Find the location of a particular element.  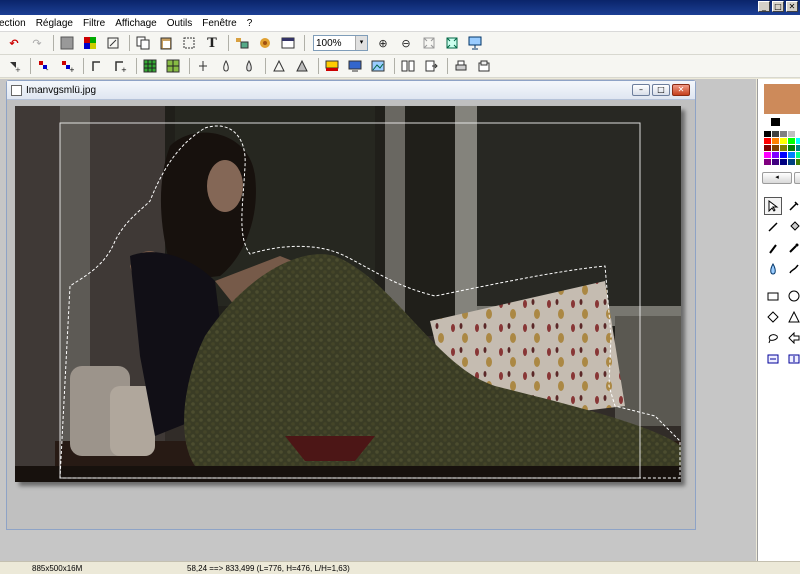

smudge-tool-icon is located at coordinates (792, 269).